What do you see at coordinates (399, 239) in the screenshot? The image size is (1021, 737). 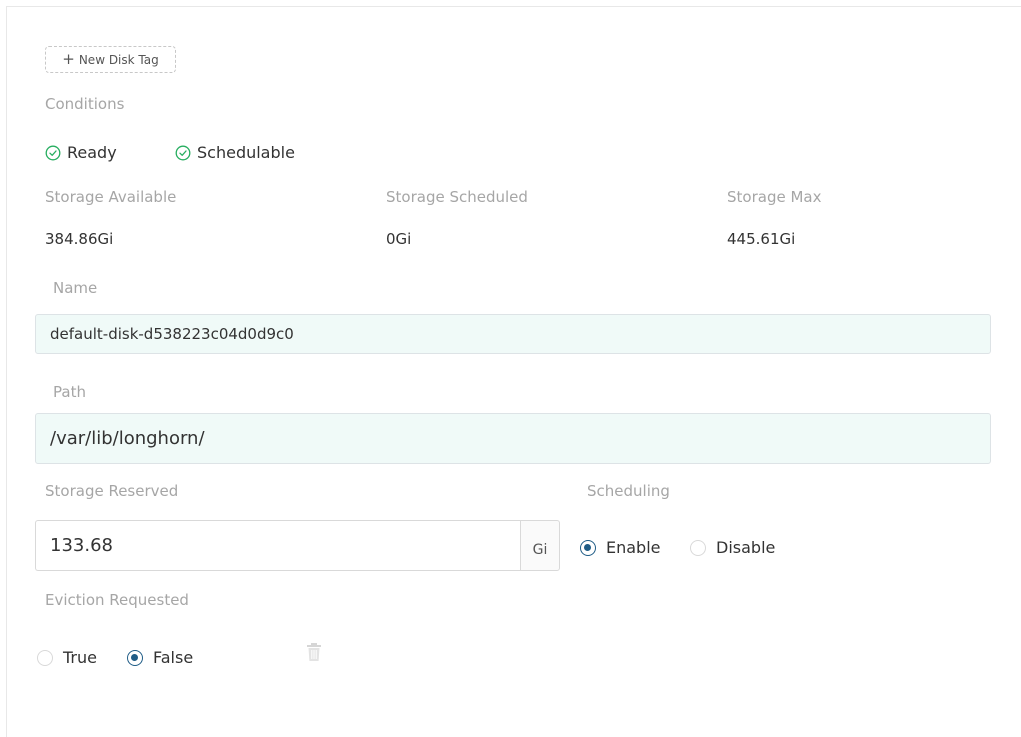 I see `storage-scheduled-value: 0Gi` at bounding box center [399, 239].